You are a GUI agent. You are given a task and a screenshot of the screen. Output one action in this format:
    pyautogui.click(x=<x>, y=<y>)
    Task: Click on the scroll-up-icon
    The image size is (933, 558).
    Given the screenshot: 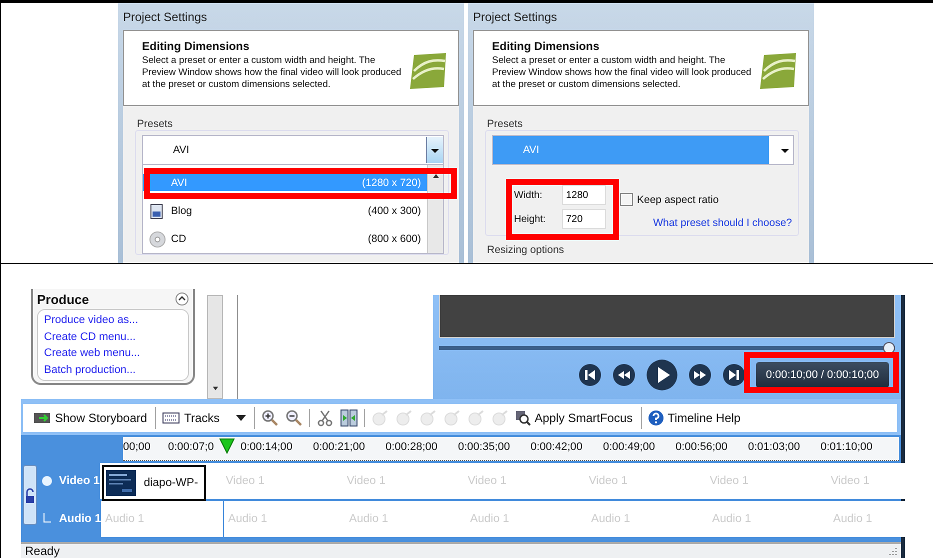 What is the action you would take?
    pyautogui.click(x=435, y=176)
    